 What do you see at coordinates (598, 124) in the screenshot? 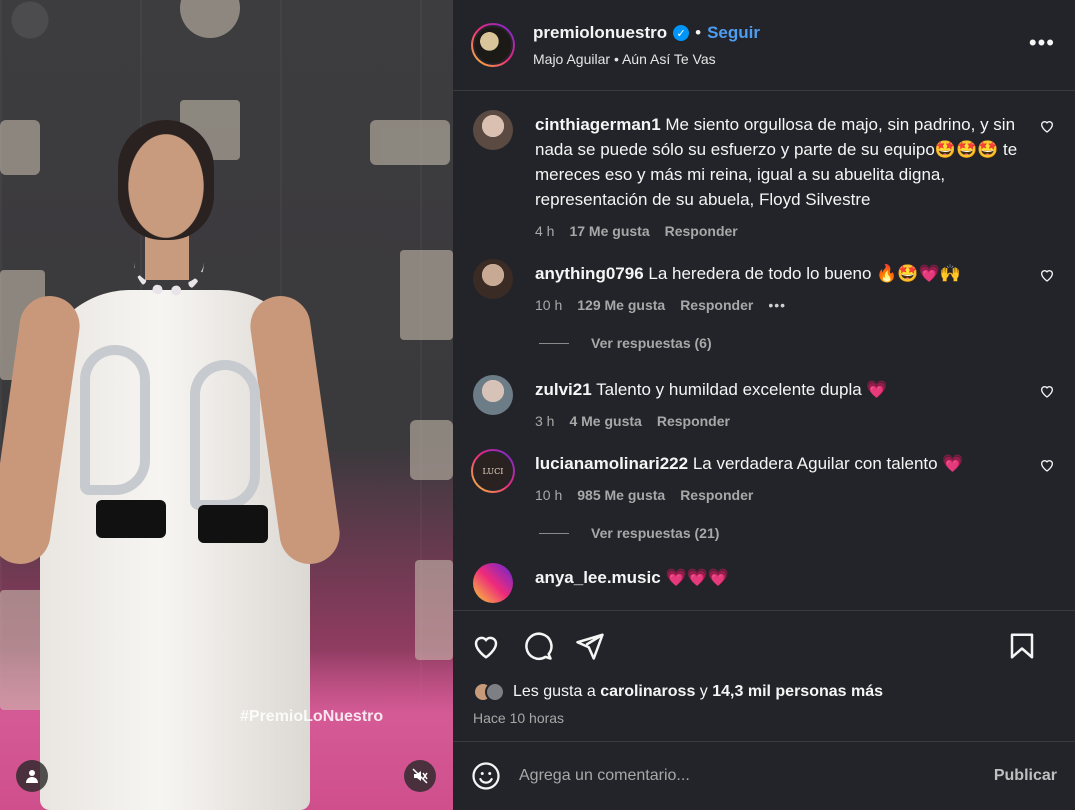
I see `comment-username: cinthiagerman1` at bounding box center [598, 124].